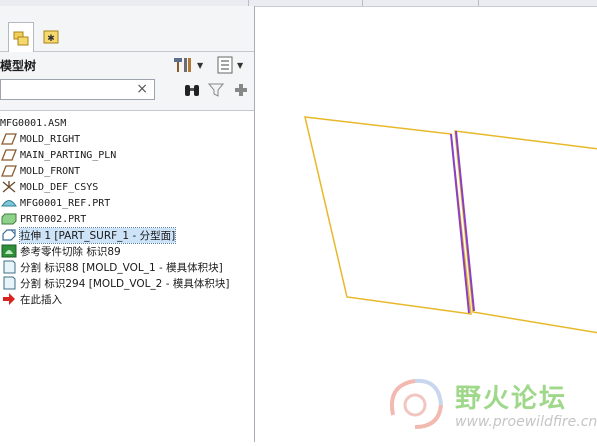 Image resolution: width=597 pixels, height=446 pixels. Describe the element at coordinates (53, 219) in the screenshot. I see `tree-item-label: PRT0002.PRT` at that location.